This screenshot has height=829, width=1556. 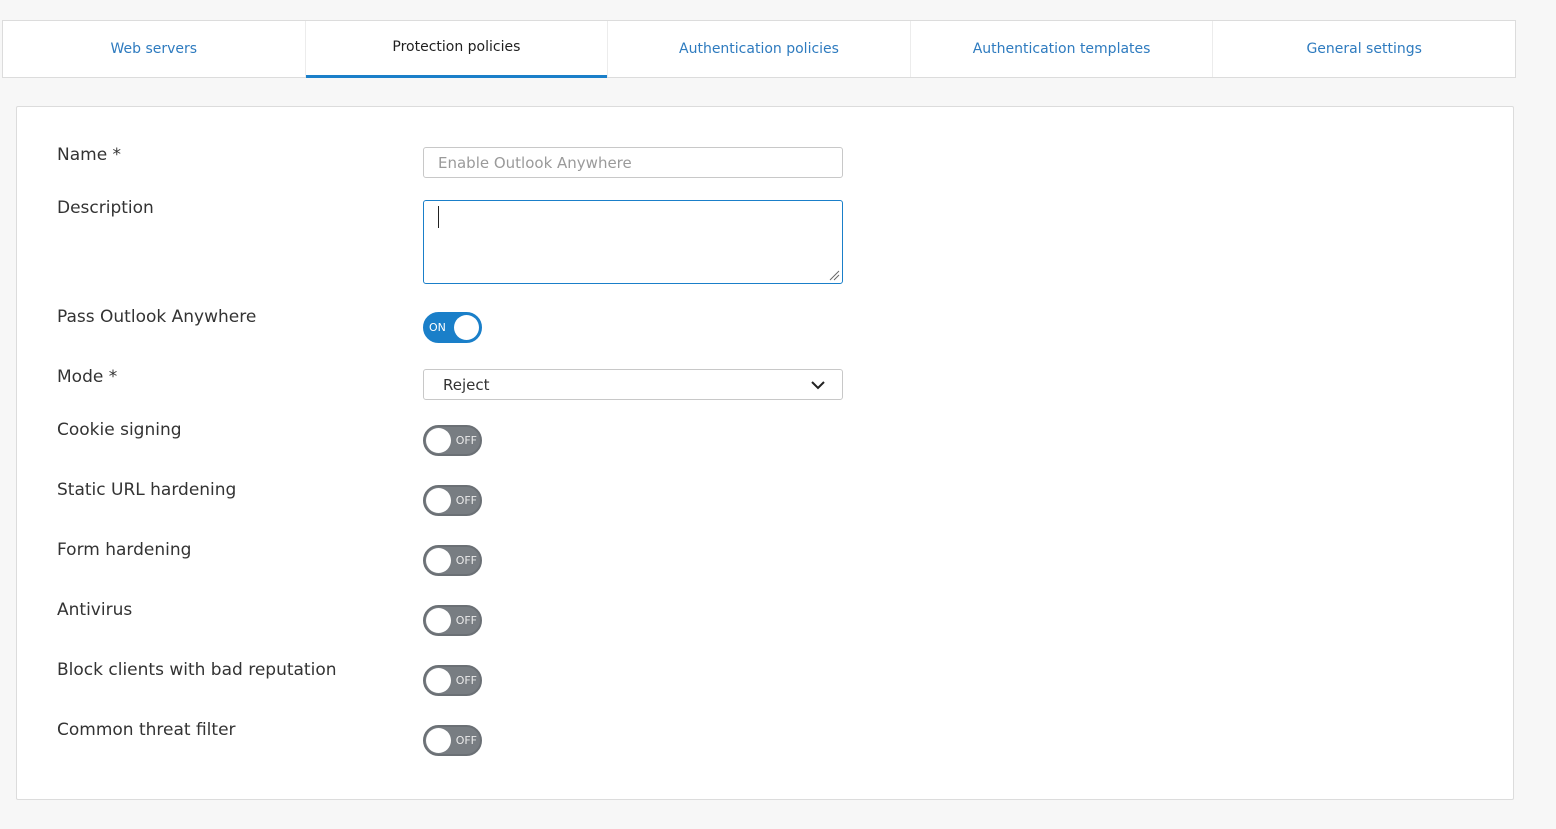 I want to click on description-label: Description, so click(x=105, y=208).